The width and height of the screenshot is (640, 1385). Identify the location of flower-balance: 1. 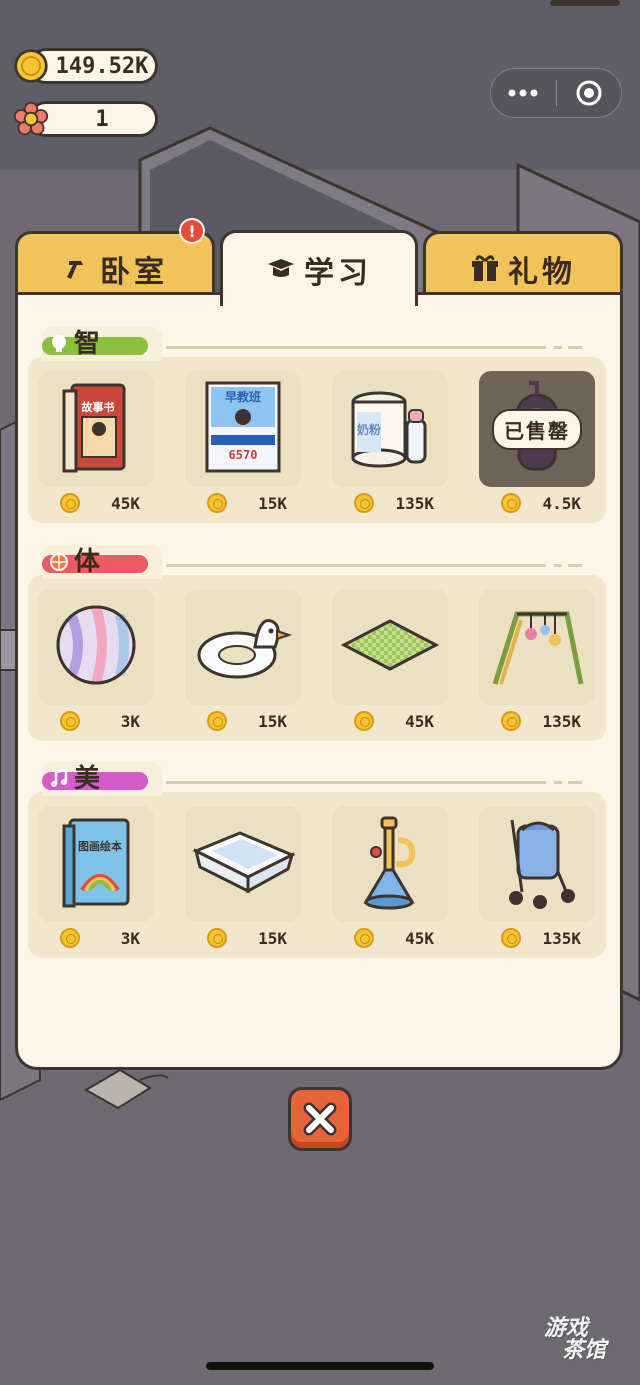
(85, 119).